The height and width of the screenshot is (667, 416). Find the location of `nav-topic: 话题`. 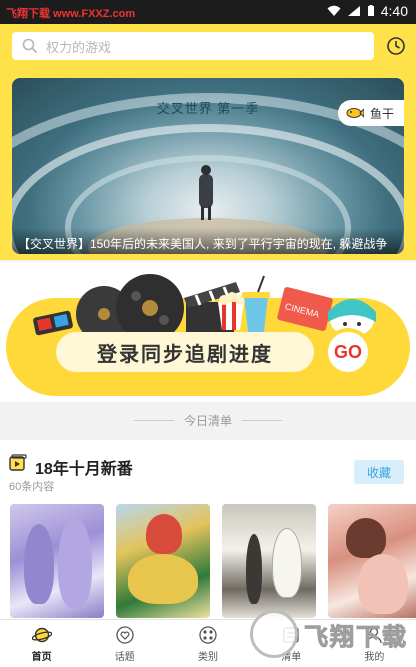

nav-topic: 话题 is located at coordinates (124, 643).